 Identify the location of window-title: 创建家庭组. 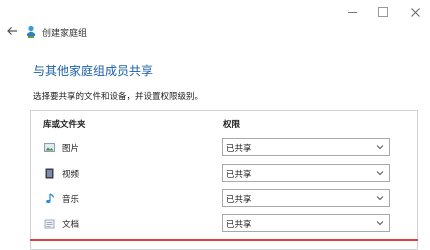
(65, 34).